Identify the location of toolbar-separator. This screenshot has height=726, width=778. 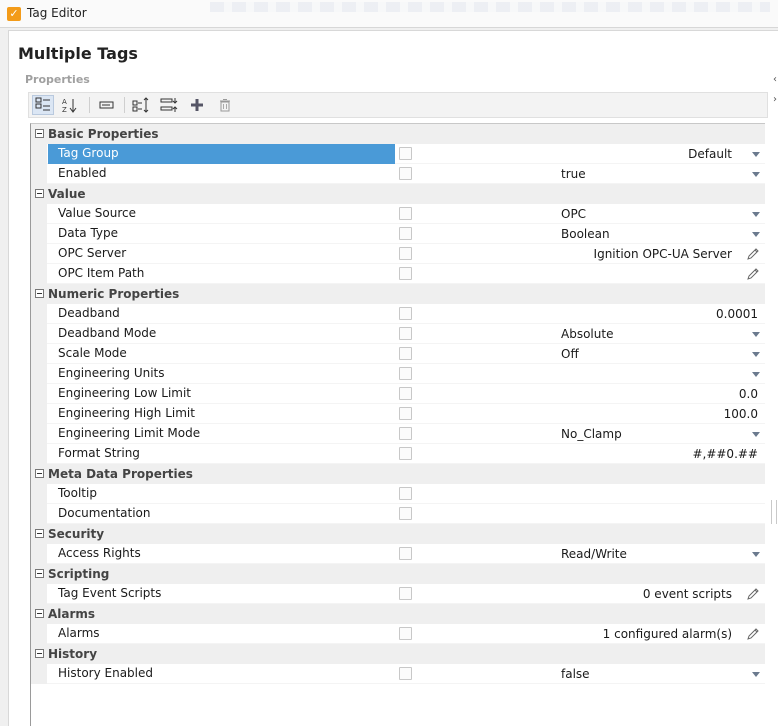
(89, 105).